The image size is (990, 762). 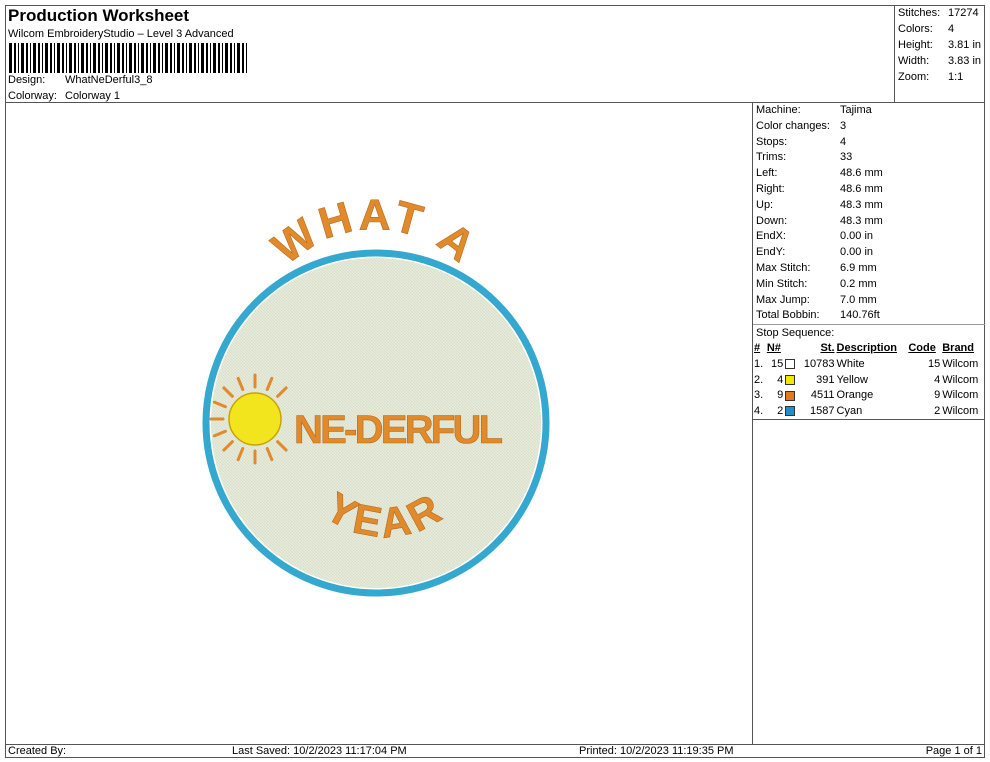 What do you see at coordinates (849, 410) in the screenshot?
I see `stop-description: Cyan` at bounding box center [849, 410].